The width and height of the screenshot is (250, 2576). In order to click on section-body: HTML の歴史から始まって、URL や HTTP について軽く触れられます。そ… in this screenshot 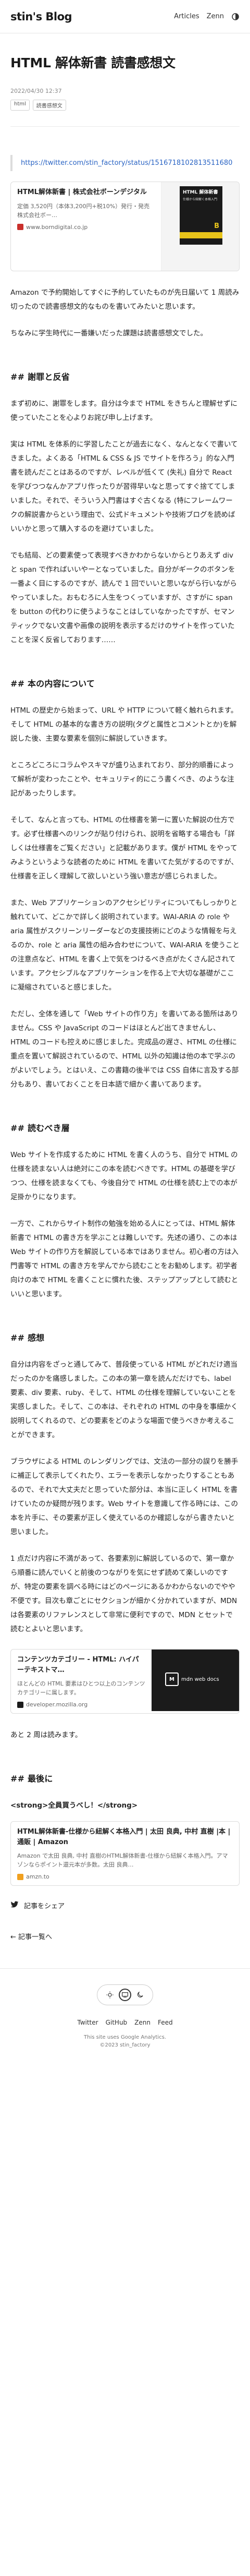, I will do `click(125, 898)`.